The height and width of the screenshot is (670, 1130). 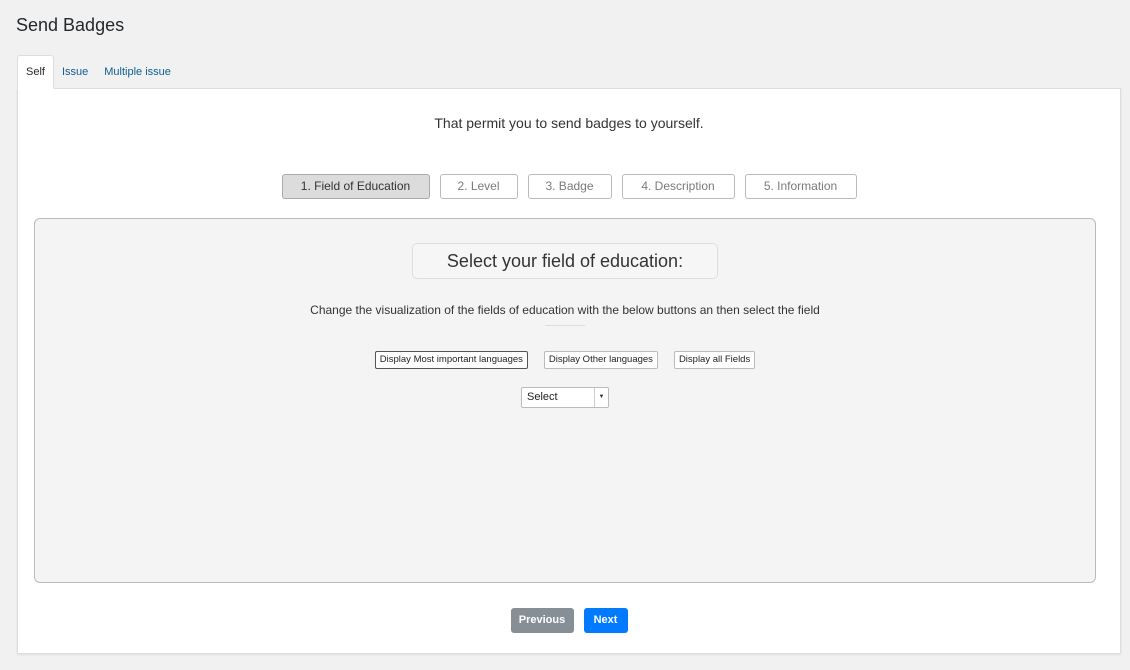 I want to click on next-button: Next, so click(x=605, y=620).